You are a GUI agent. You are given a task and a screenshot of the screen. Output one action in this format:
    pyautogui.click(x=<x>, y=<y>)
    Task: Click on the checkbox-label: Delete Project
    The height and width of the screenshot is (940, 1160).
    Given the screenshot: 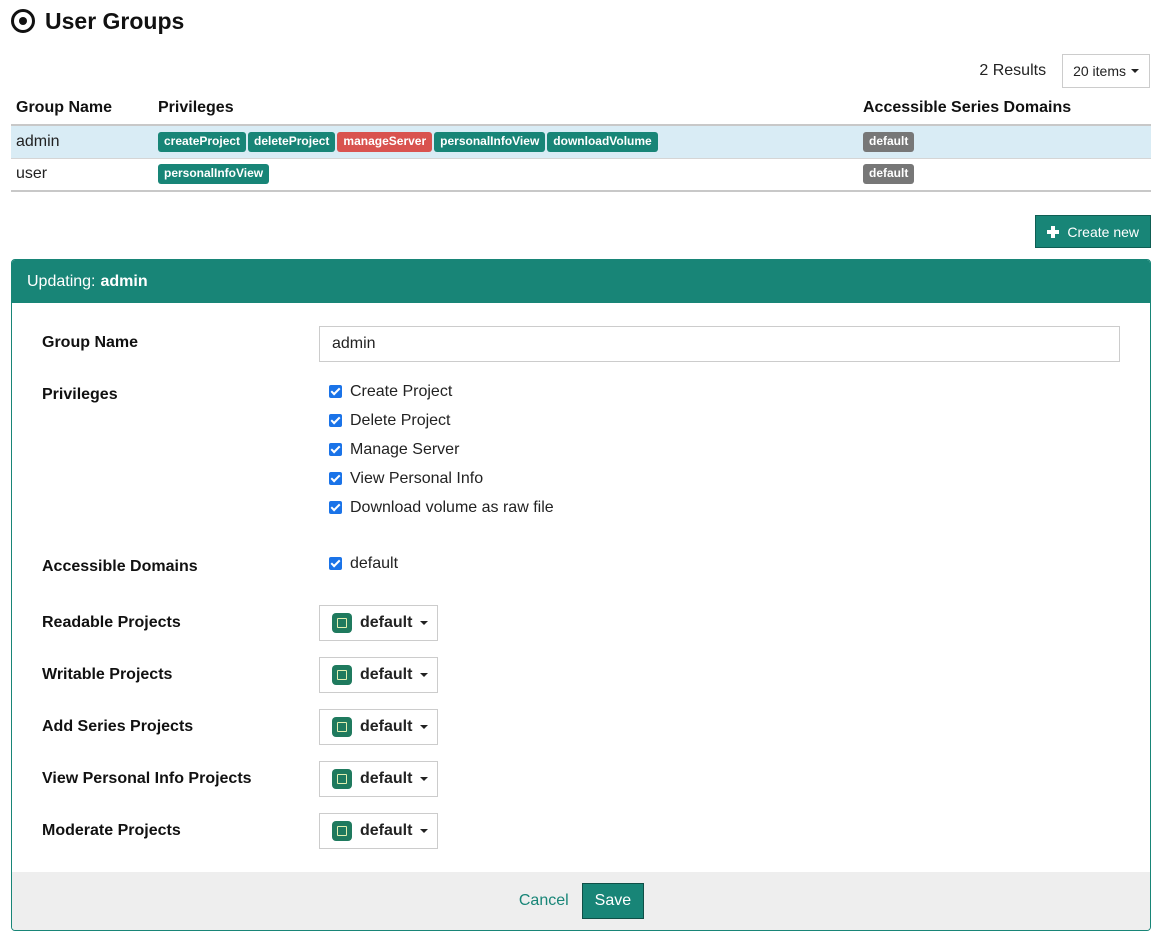 What is the action you would take?
    pyautogui.click(x=400, y=420)
    